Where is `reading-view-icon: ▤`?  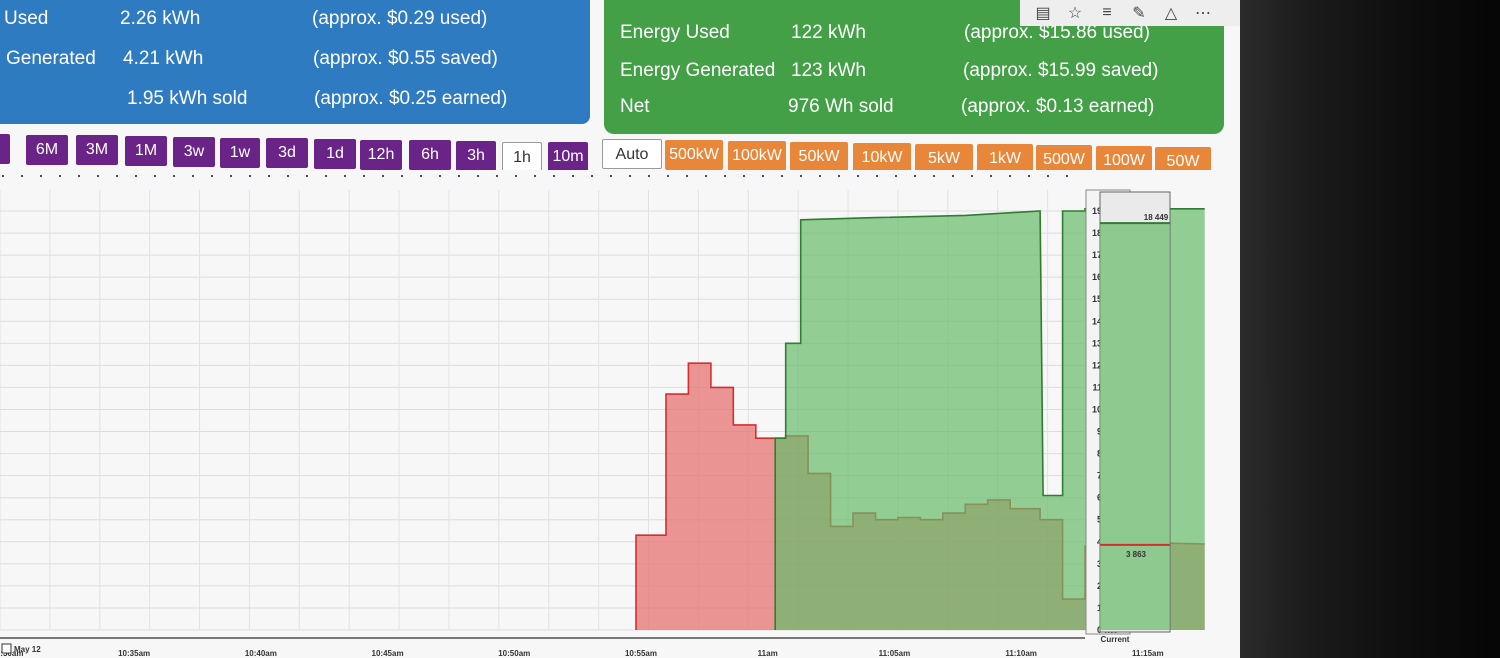 reading-view-icon: ▤ is located at coordinates (1043, 13).